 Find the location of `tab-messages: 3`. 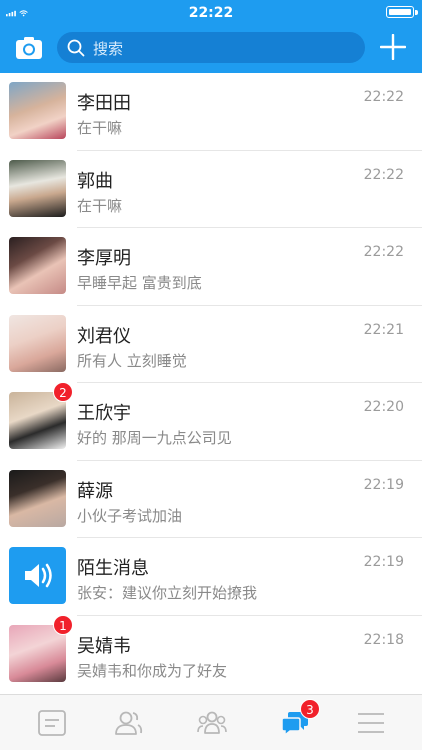

tab-messages: 3 is located at coordinates (295, 722).